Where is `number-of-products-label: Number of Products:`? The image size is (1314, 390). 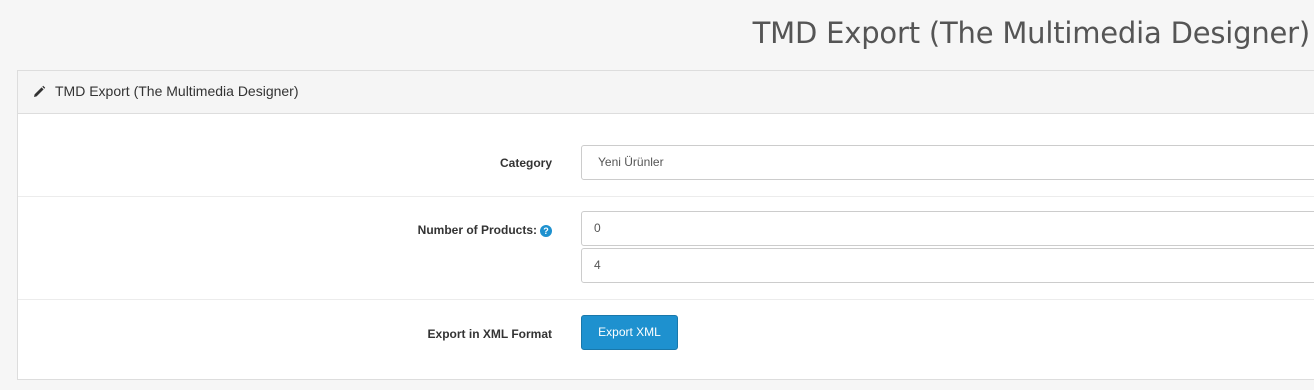 number-of-products-label: Number of Products: is located at coordinates (477, 230).